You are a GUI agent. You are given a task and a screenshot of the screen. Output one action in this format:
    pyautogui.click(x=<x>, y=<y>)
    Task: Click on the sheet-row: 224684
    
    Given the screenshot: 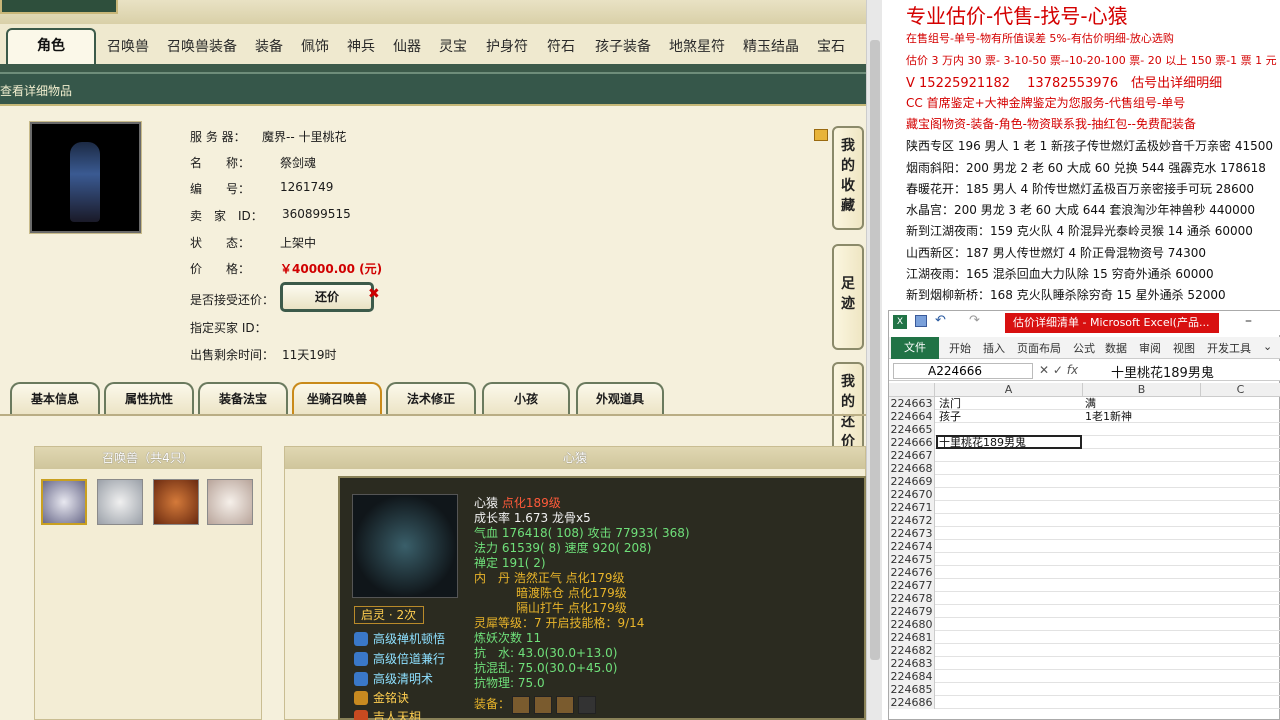 What is the action you would take?
    pyautogui.click(x=1084, y=676)
    